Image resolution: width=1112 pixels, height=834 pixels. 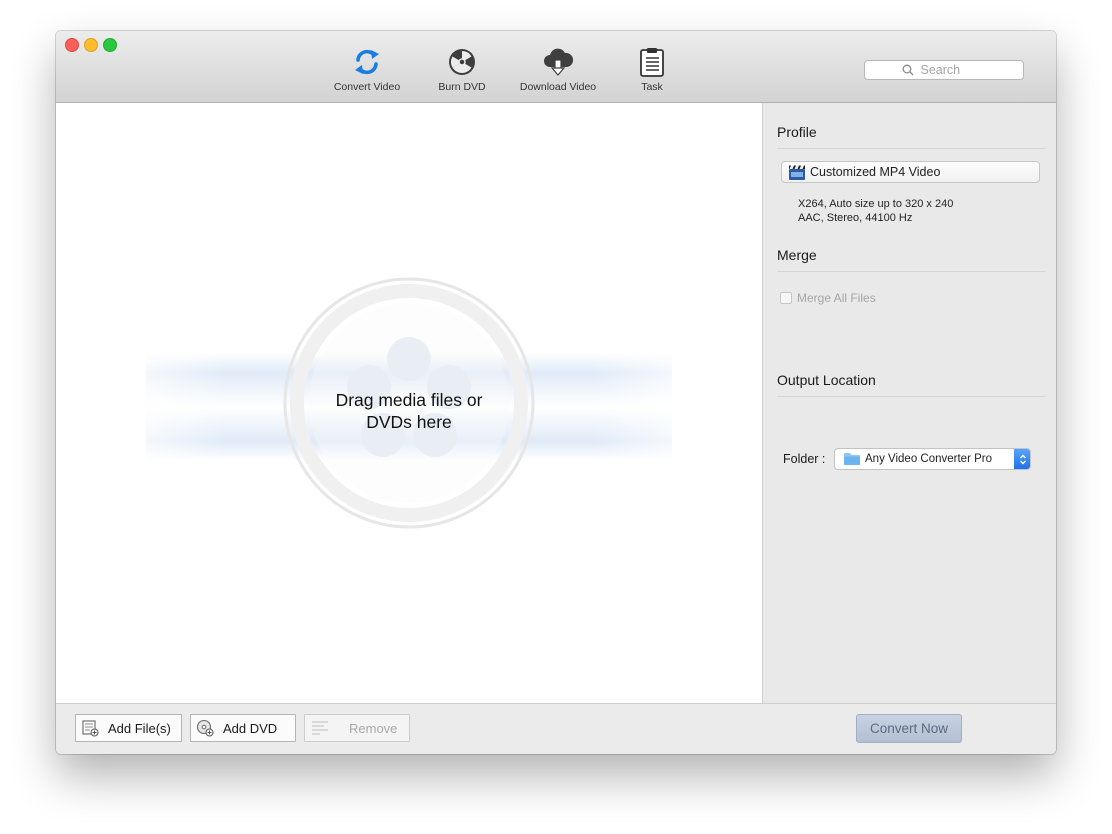 I want to click on minimize-window-button, so click(x=91, y=45).